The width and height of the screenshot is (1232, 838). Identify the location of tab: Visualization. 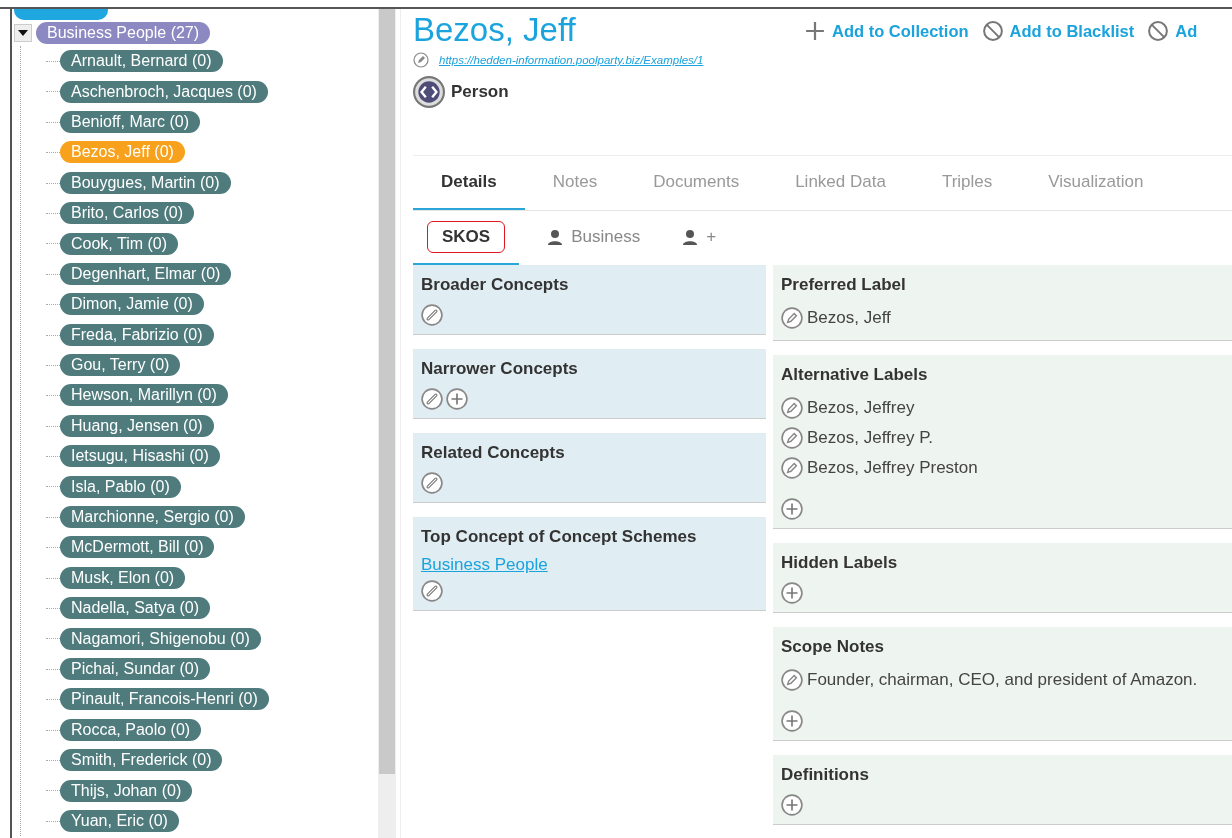
(1096, 183).